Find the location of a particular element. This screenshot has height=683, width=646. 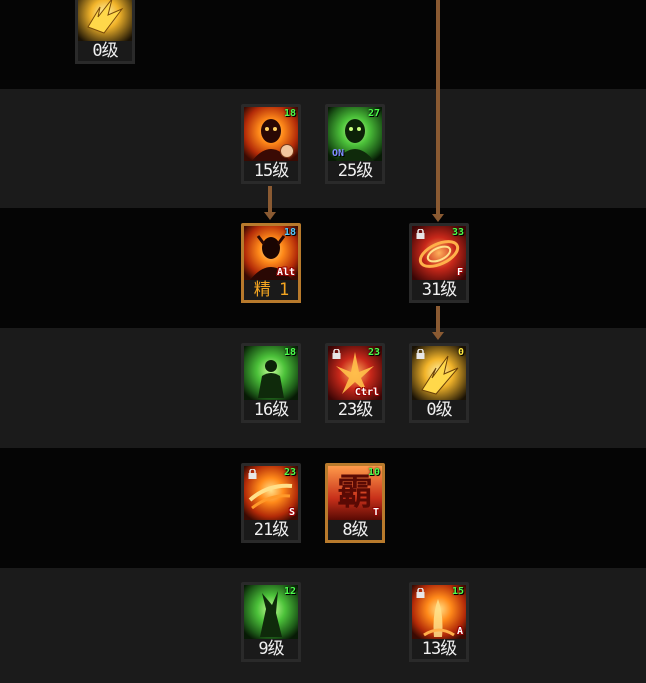

skill-icon-frame: 23 S is located at coordinates (271, 493).